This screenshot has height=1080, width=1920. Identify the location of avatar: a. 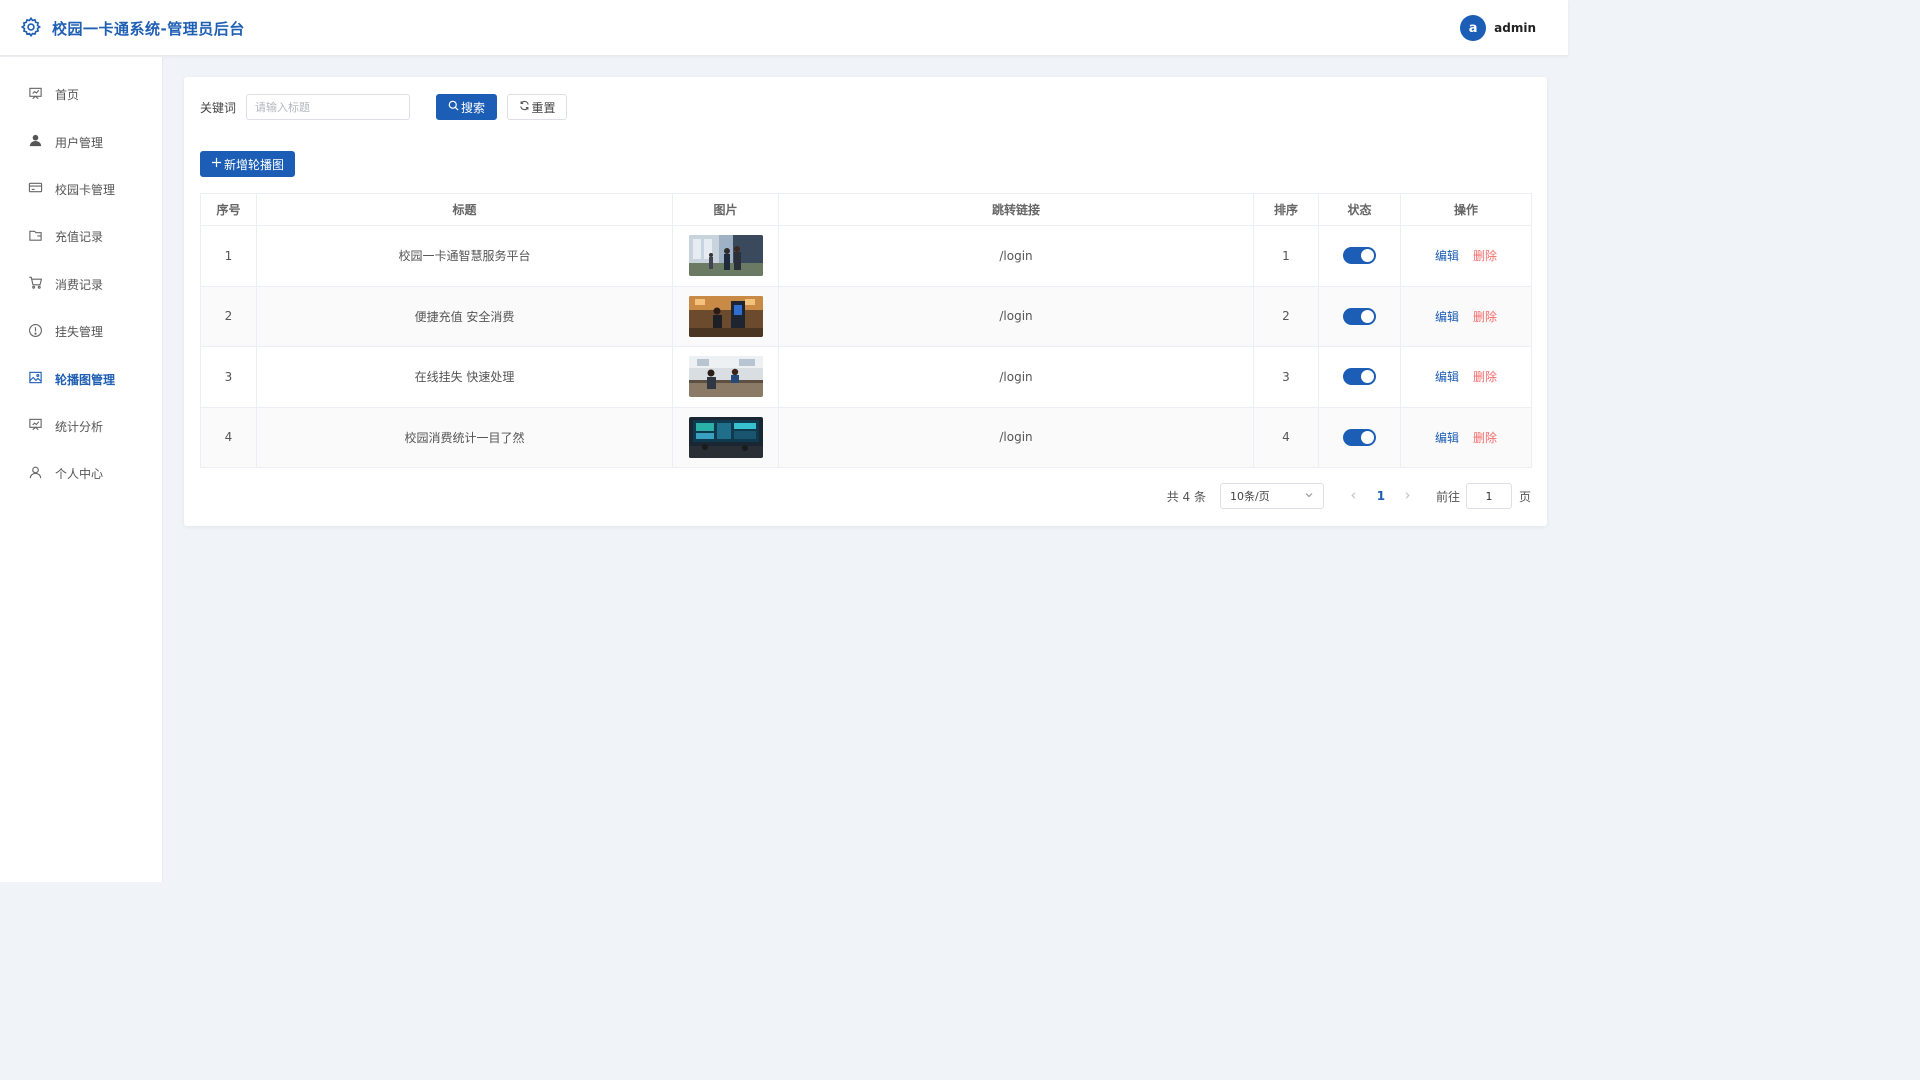
(1473, 28).